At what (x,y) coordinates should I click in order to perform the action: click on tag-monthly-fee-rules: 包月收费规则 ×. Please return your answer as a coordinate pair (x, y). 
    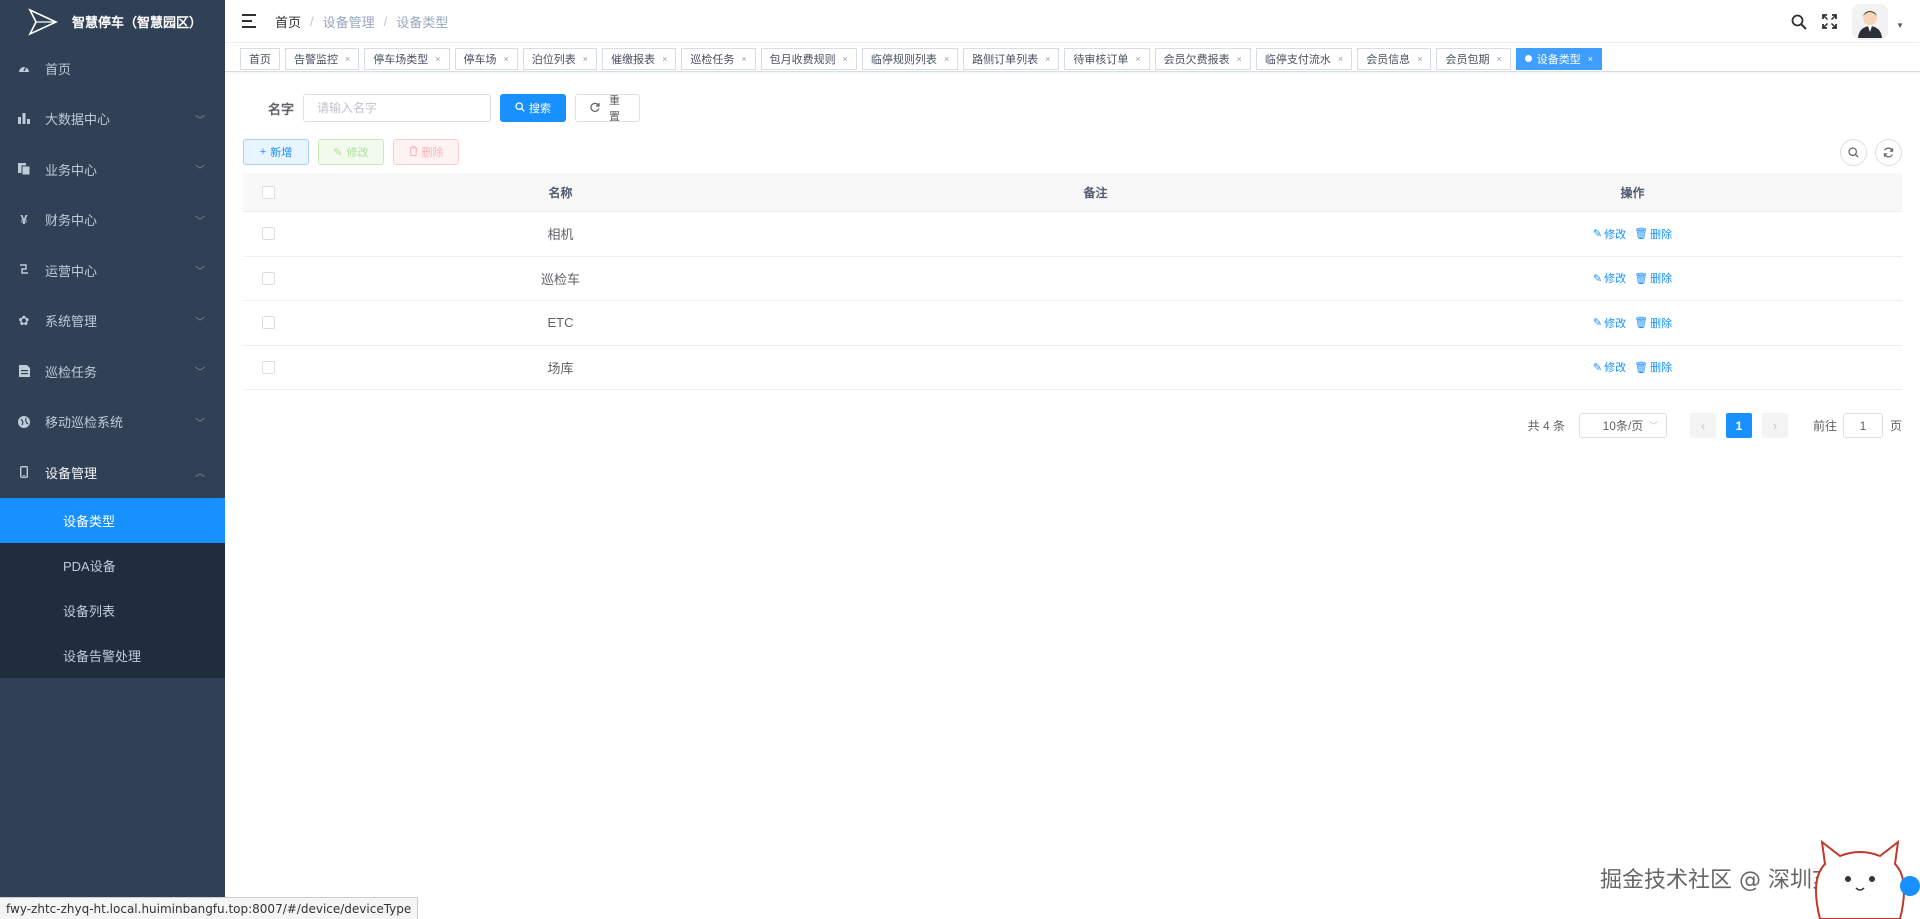
    Looking at the image, I should click on (808, 58).